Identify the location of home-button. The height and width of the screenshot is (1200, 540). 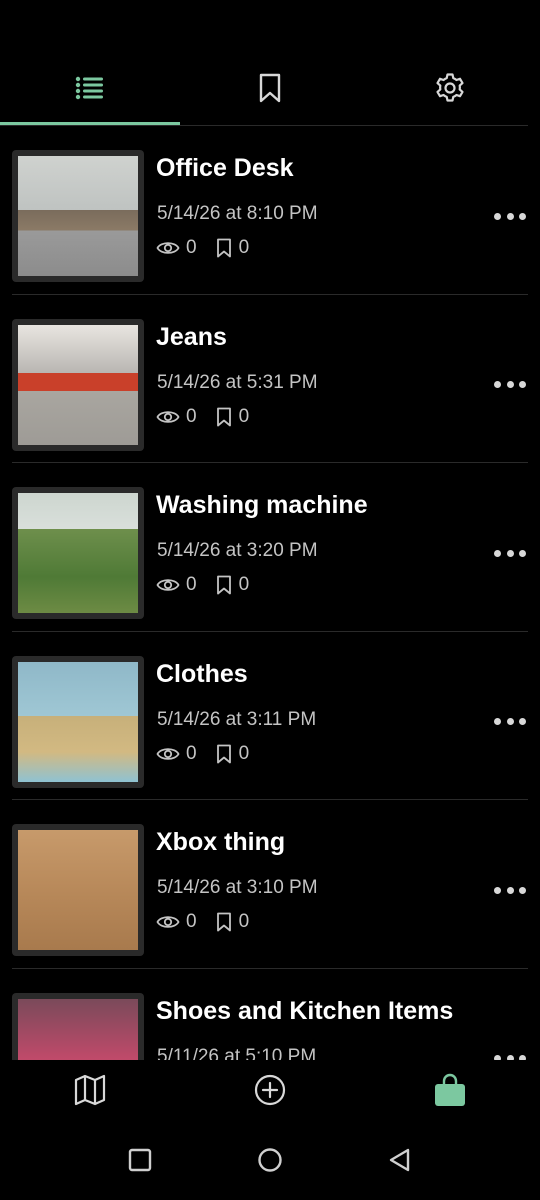
(270, 1160).